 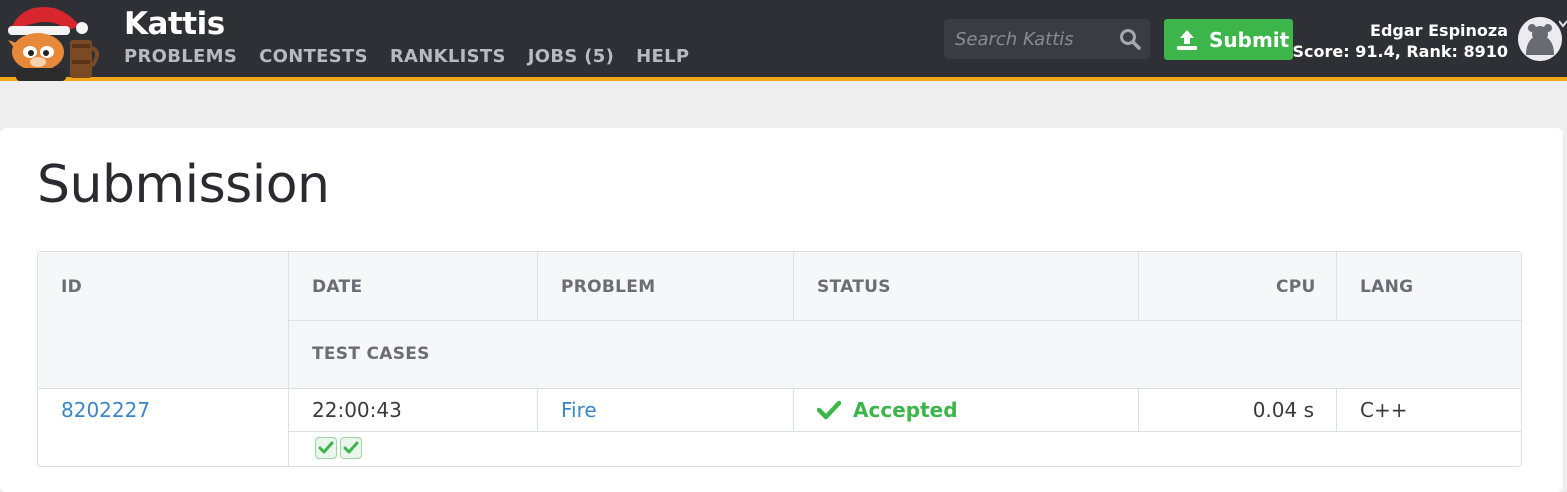 I want to click on header-status: STATUS, so click(x=854, y=287).